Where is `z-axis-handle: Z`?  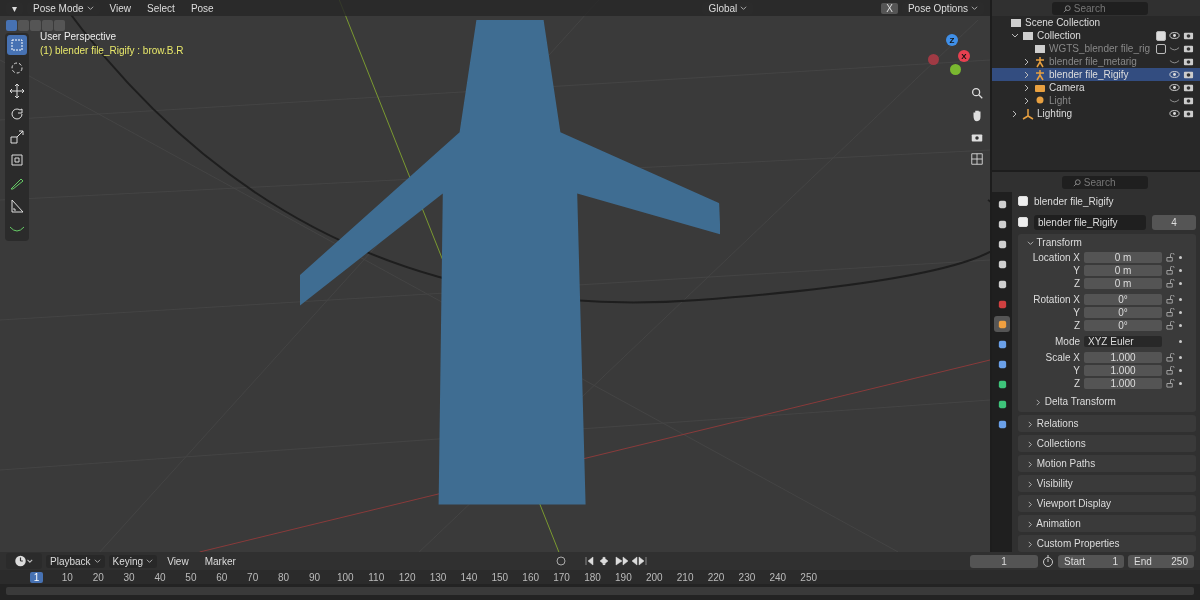 z-axis-handle: Z is located at coordinates (952, 40).